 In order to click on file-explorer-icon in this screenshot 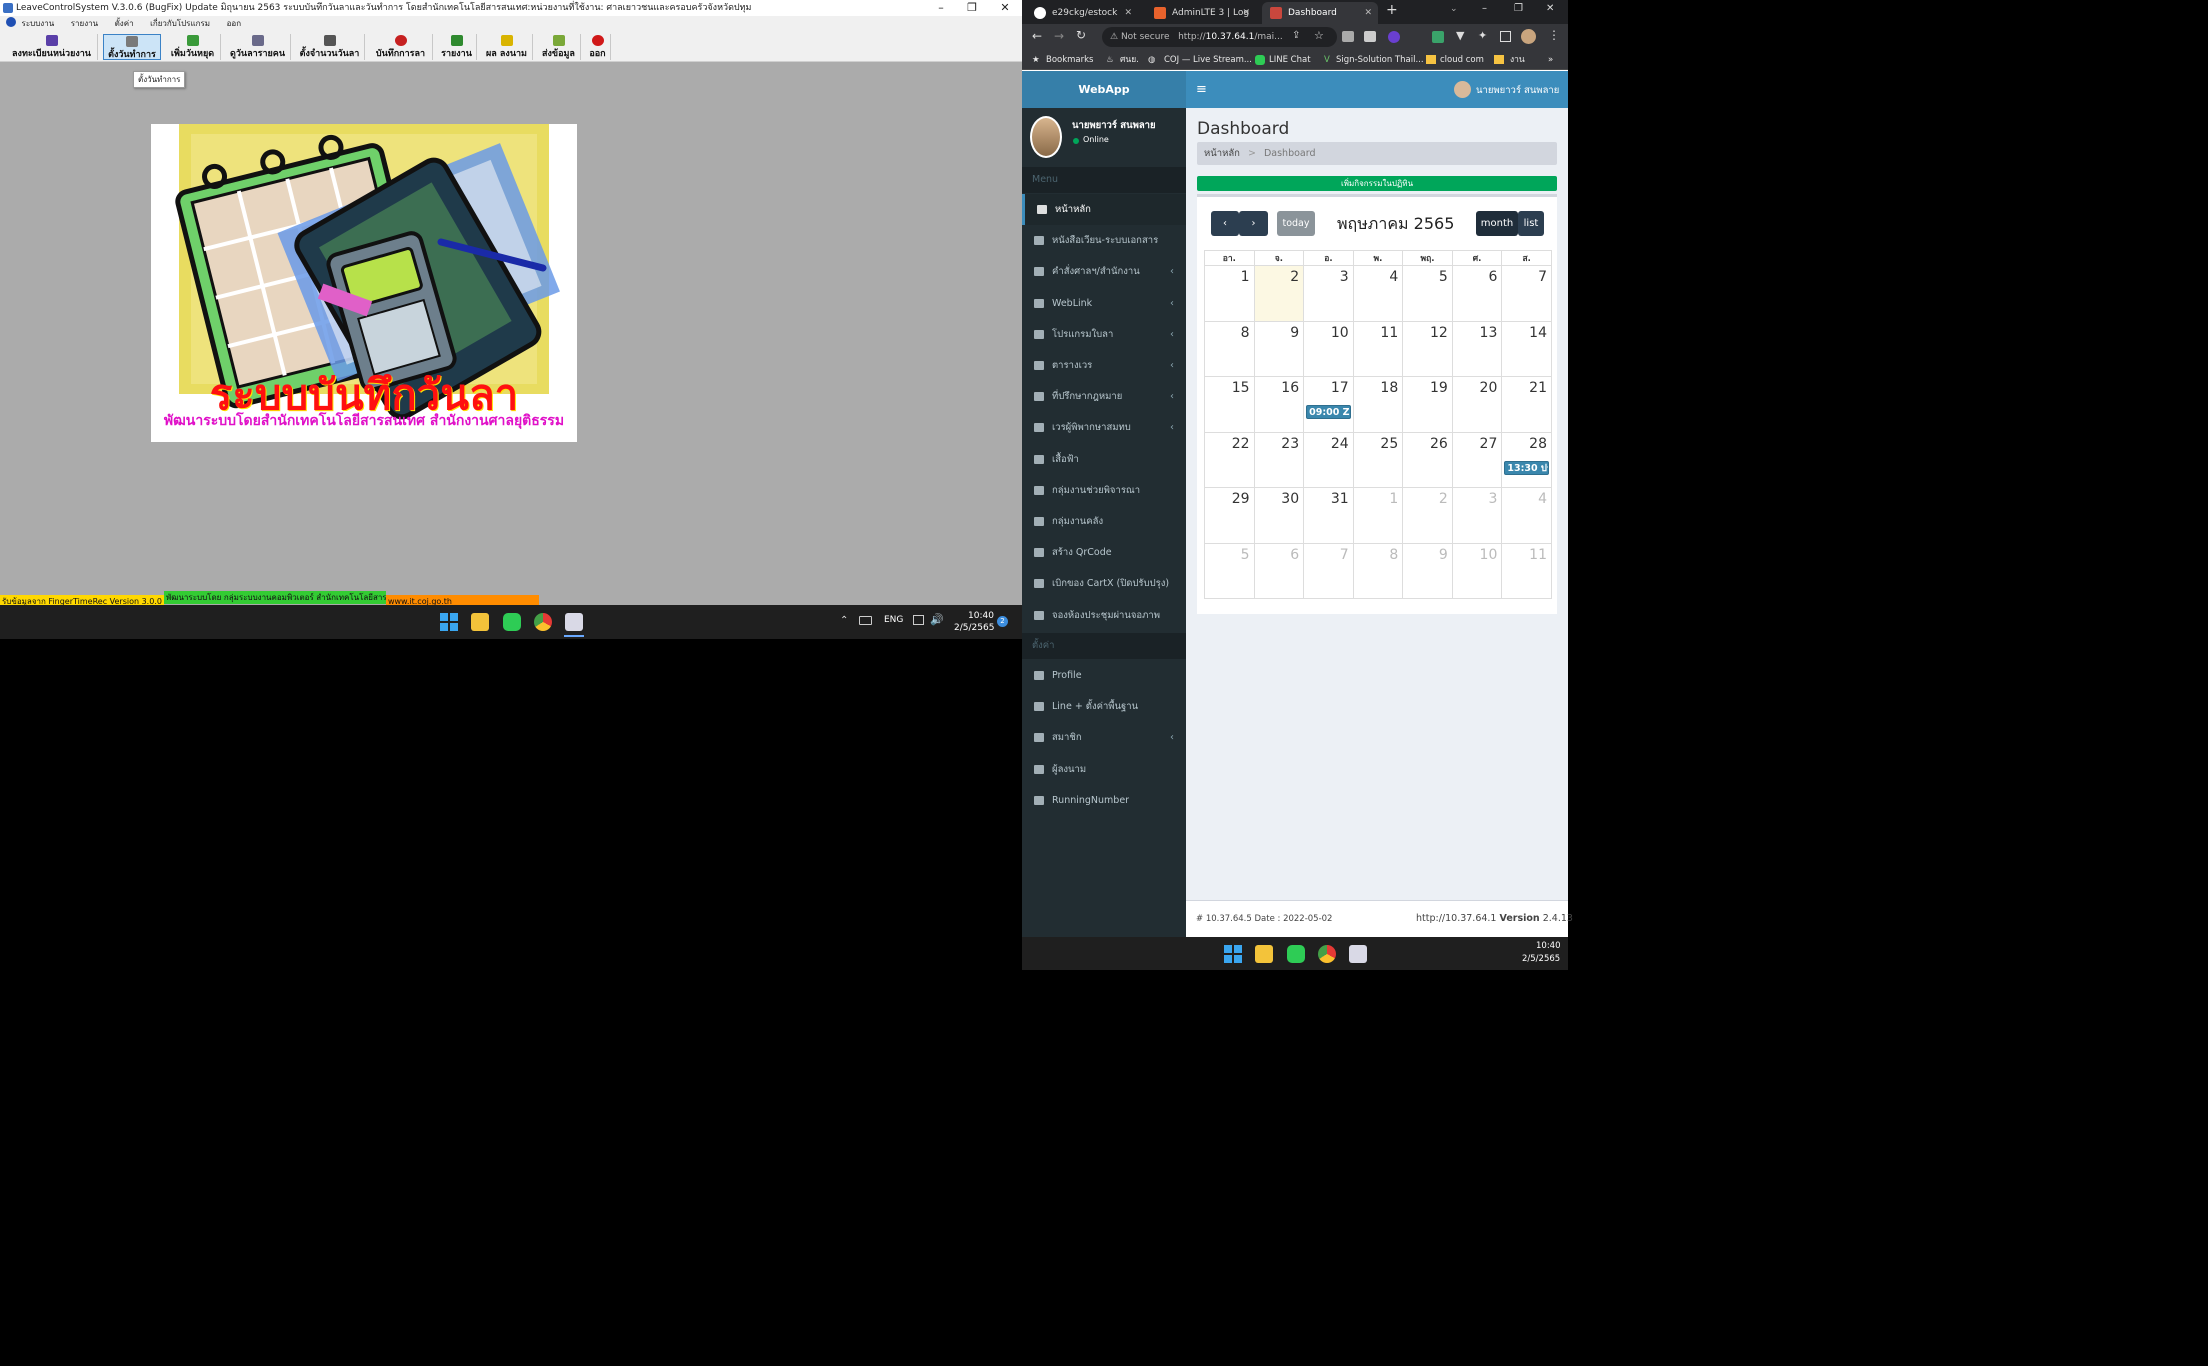, I will do `click(480, 622)`.